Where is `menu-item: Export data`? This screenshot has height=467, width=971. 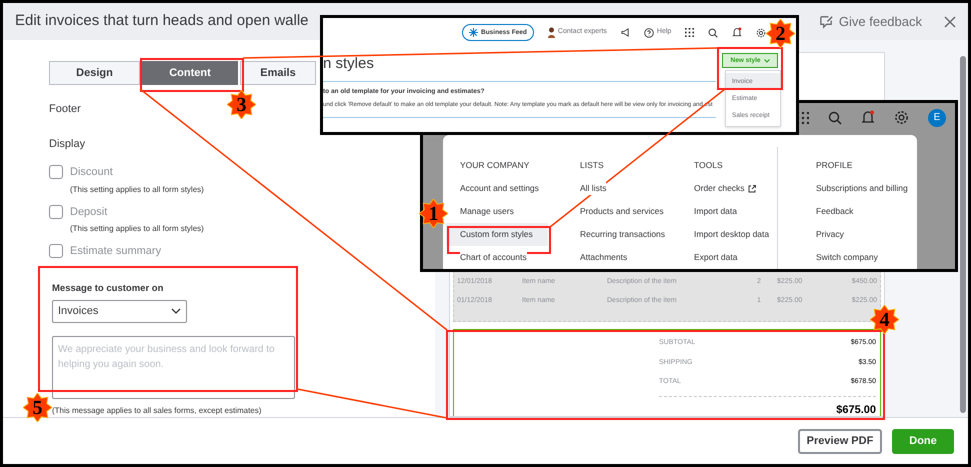
menu-item: Export data is located at coordinates (728, 257).